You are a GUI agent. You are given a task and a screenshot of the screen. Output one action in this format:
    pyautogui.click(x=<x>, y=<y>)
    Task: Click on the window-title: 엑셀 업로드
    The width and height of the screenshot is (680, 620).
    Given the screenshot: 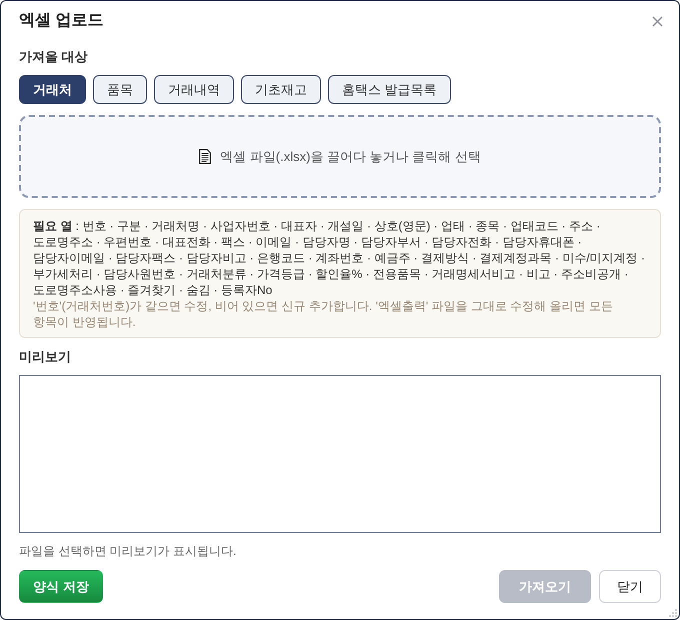 What is the action you would take?
    pyautogui.click(x=61, y=21)
    